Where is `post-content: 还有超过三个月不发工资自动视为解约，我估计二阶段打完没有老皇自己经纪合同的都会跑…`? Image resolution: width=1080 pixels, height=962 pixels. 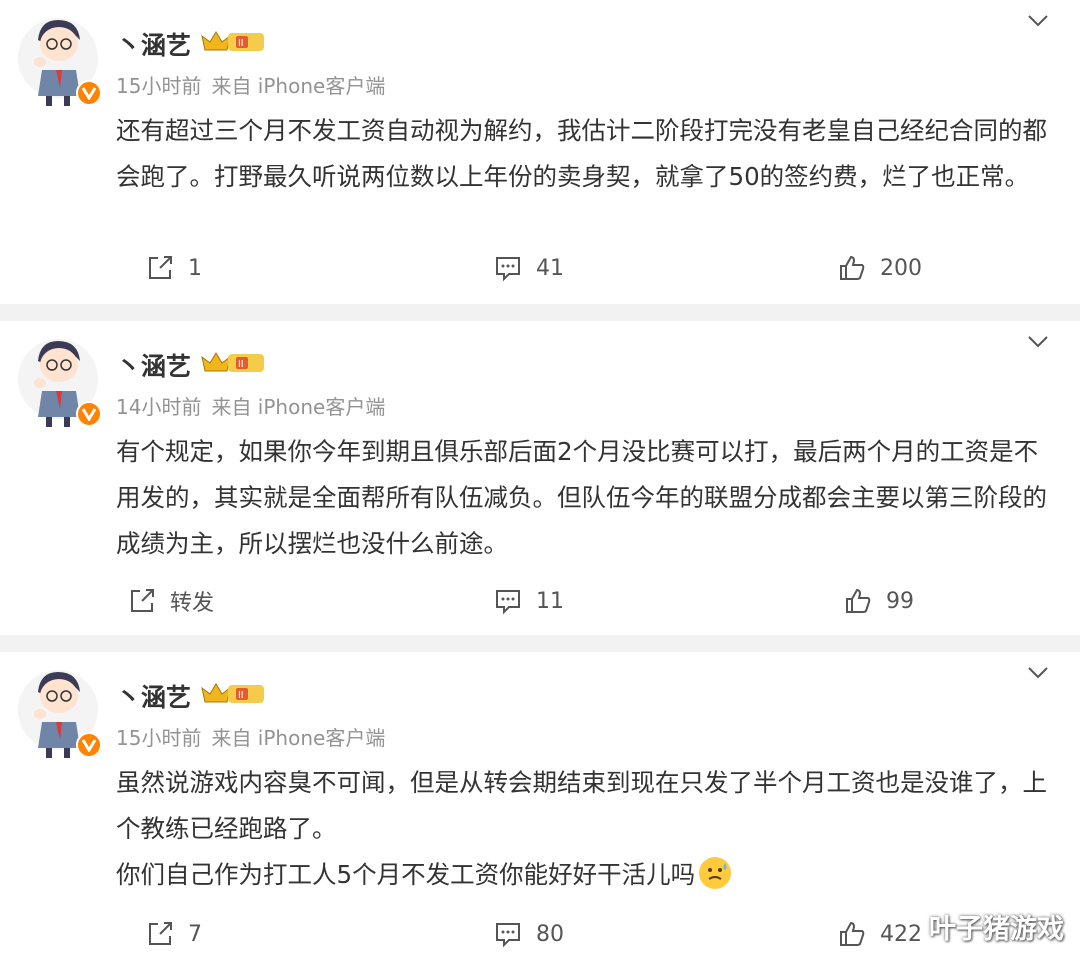 post-content: 还有超过三个月不发工资自动视为解约，我估计二阶段打完没有老皇自己经纪合同的都会跑… is located at coordinates (586, 154).